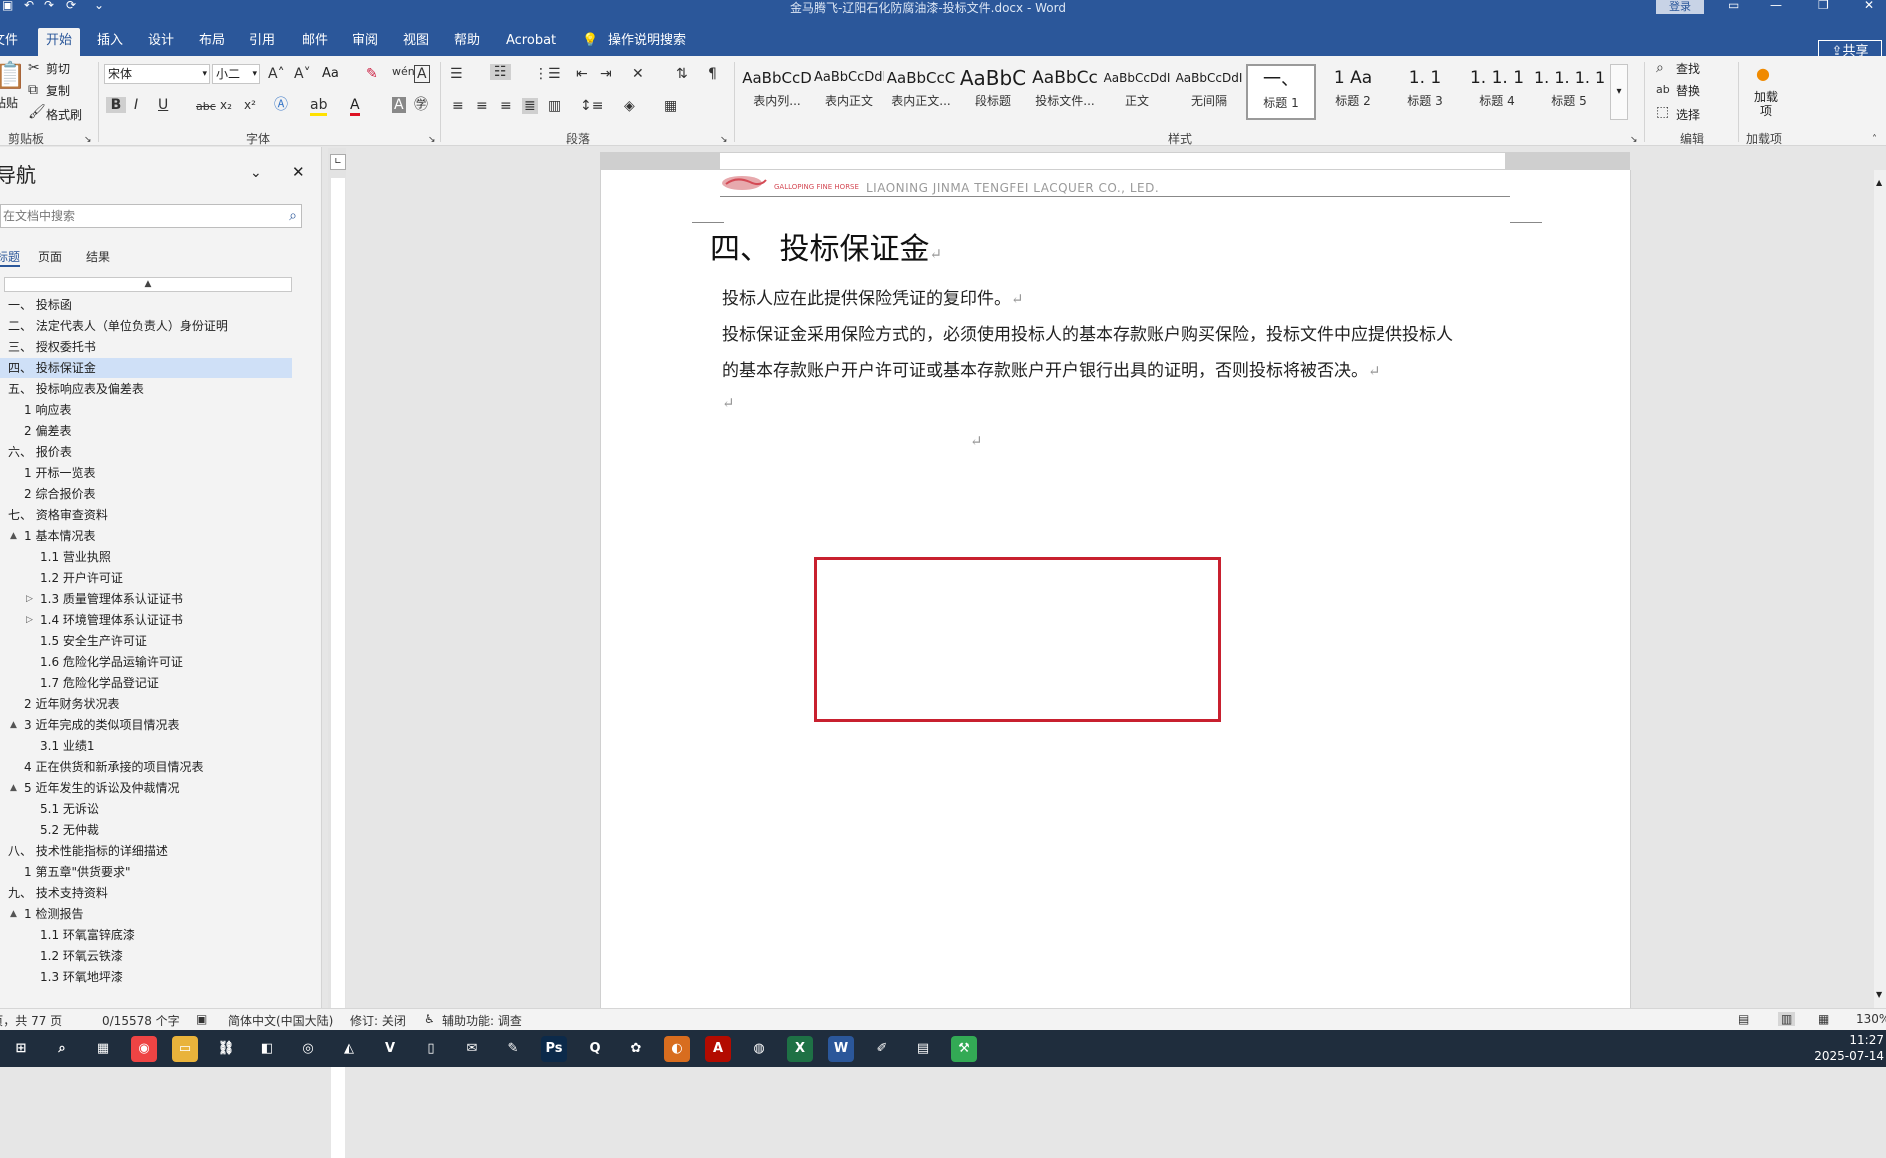 The width and height of the screenshot is (1886, 1158). What do you see at coordinates (146, 473) in the screenshot?
I see `nav-heading-item: 1 开标一览表` at bounding box center [146, 473].